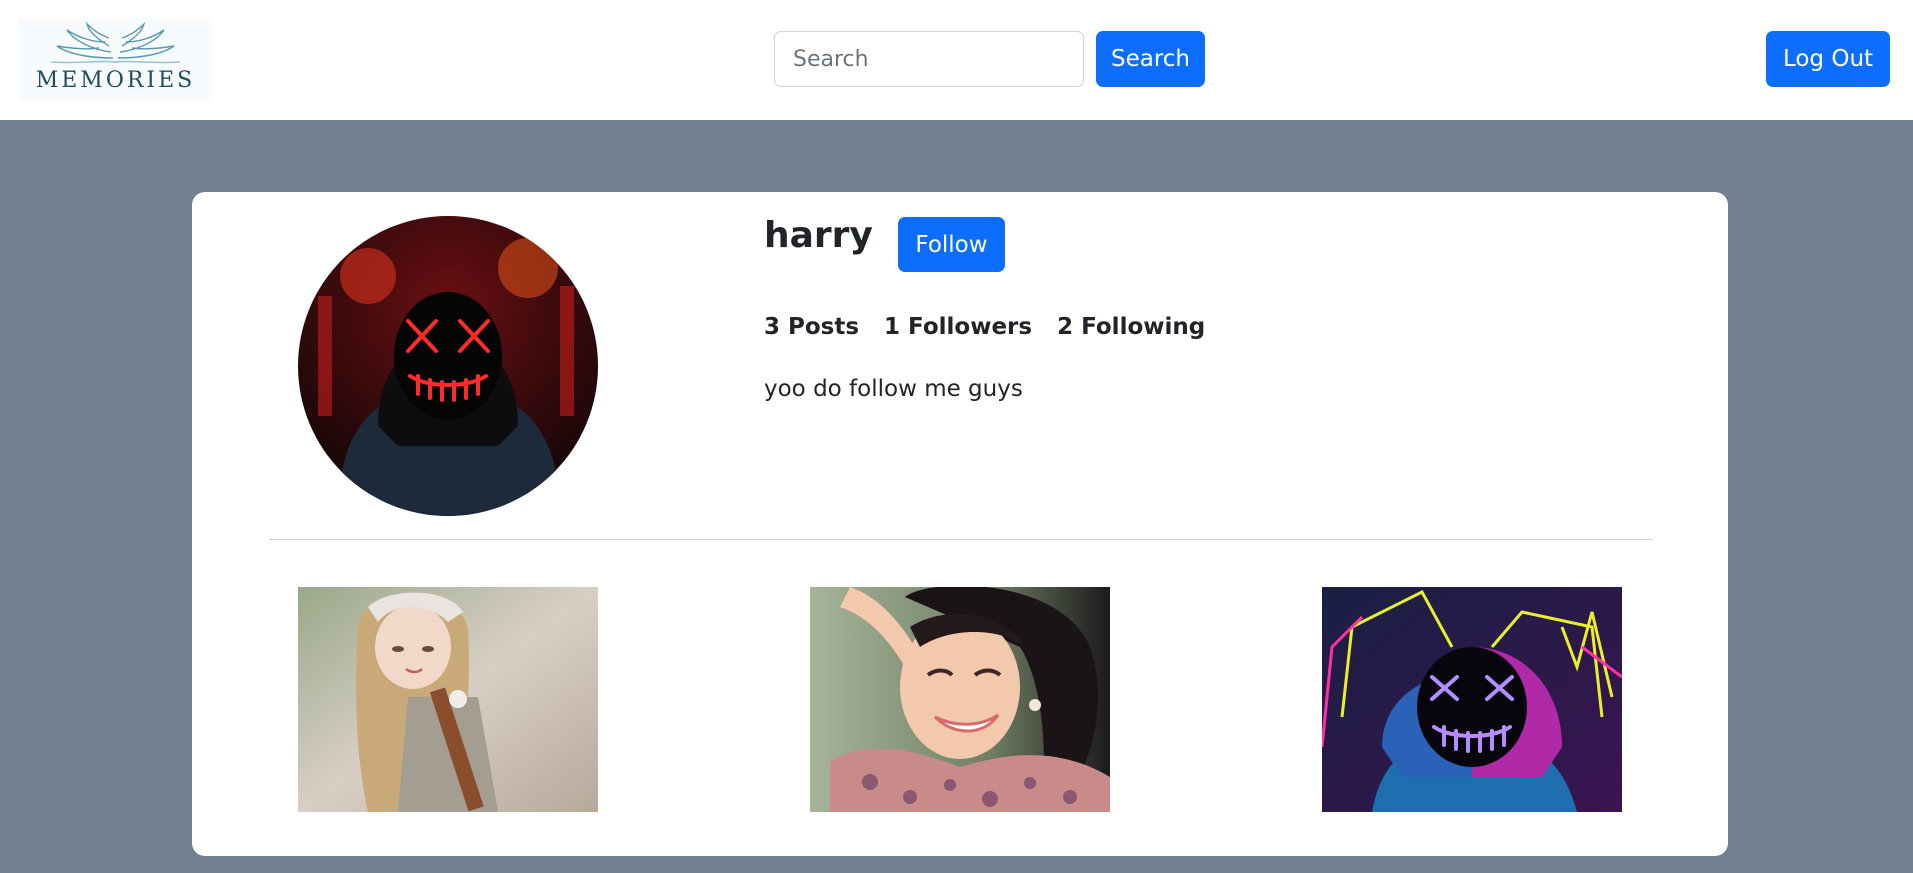  What do you see at coordinates (951, 244) in the screenshot?
I see `follow-button: Follow` at bounding box center [951, 244].